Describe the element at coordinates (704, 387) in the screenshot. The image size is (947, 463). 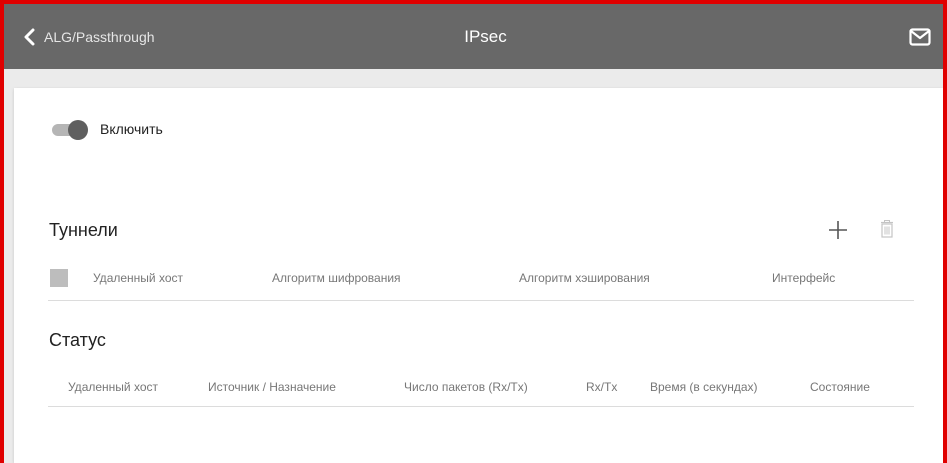
I see `status-col-time: Время (в секундах)` at that location.